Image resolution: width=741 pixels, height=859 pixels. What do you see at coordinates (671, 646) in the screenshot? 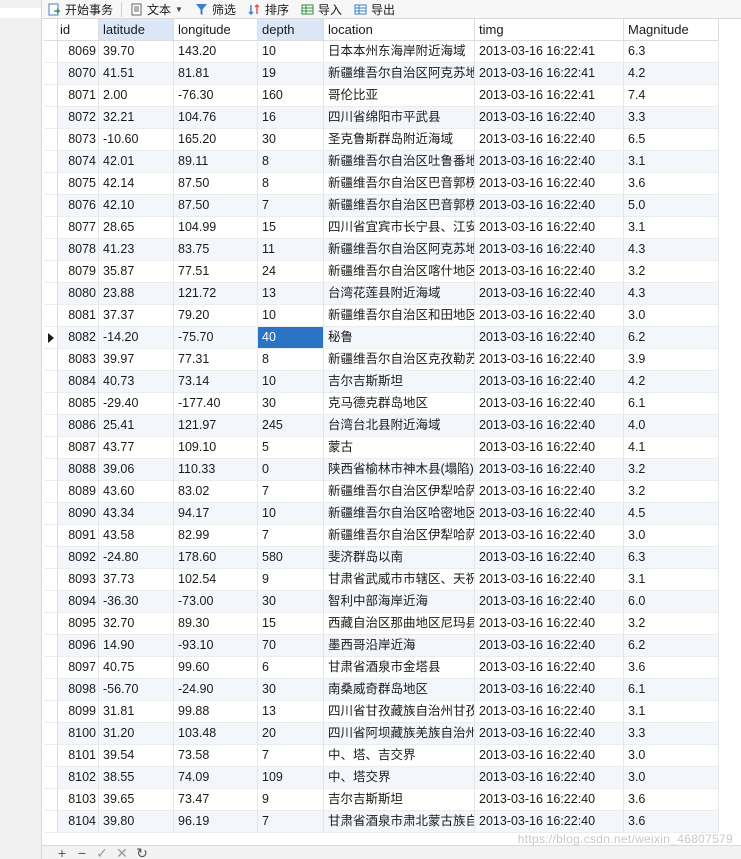
I see `cell-magnitude: 6.2` at bounding box center [671, 646].